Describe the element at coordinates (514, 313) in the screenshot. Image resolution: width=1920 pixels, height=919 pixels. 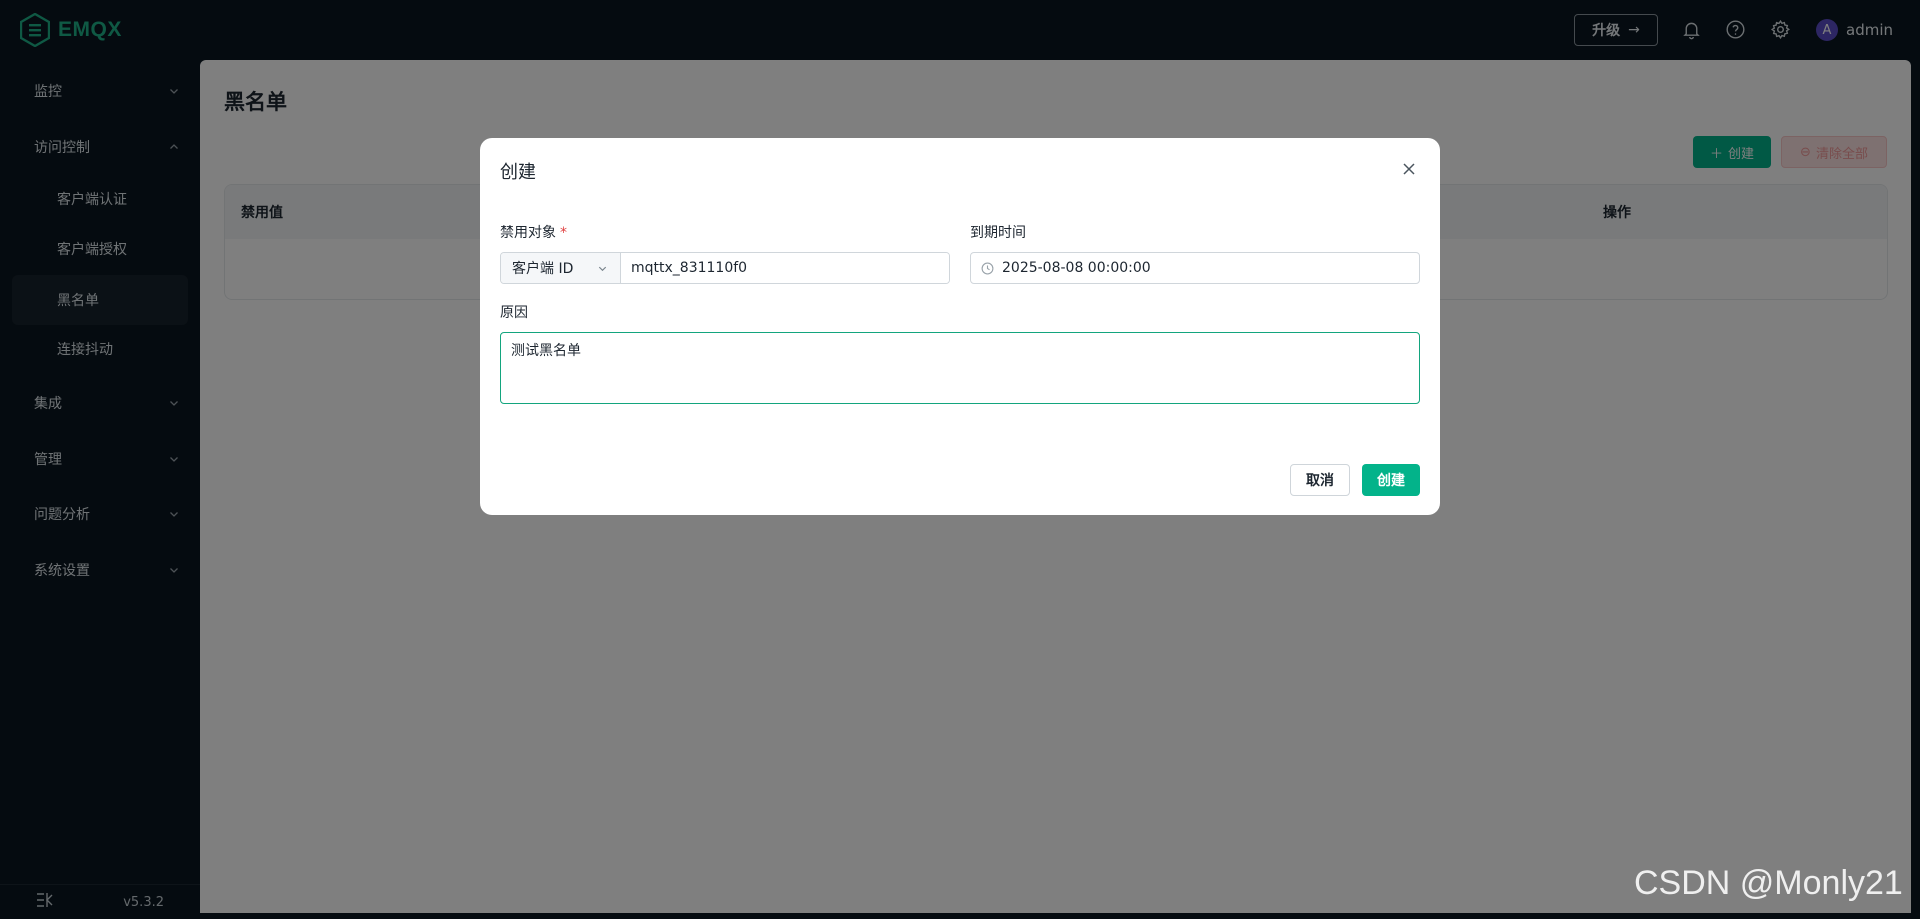
I see `reason-field-label: 原因` at that location.